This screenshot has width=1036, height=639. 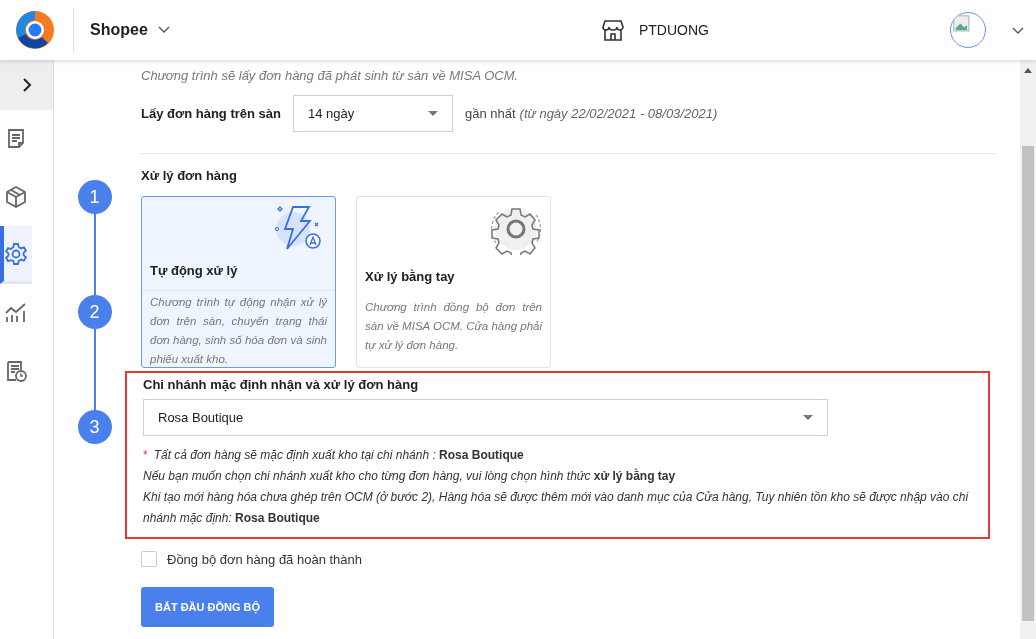 I want to click on chart-icon, so click(x=16, y=313).